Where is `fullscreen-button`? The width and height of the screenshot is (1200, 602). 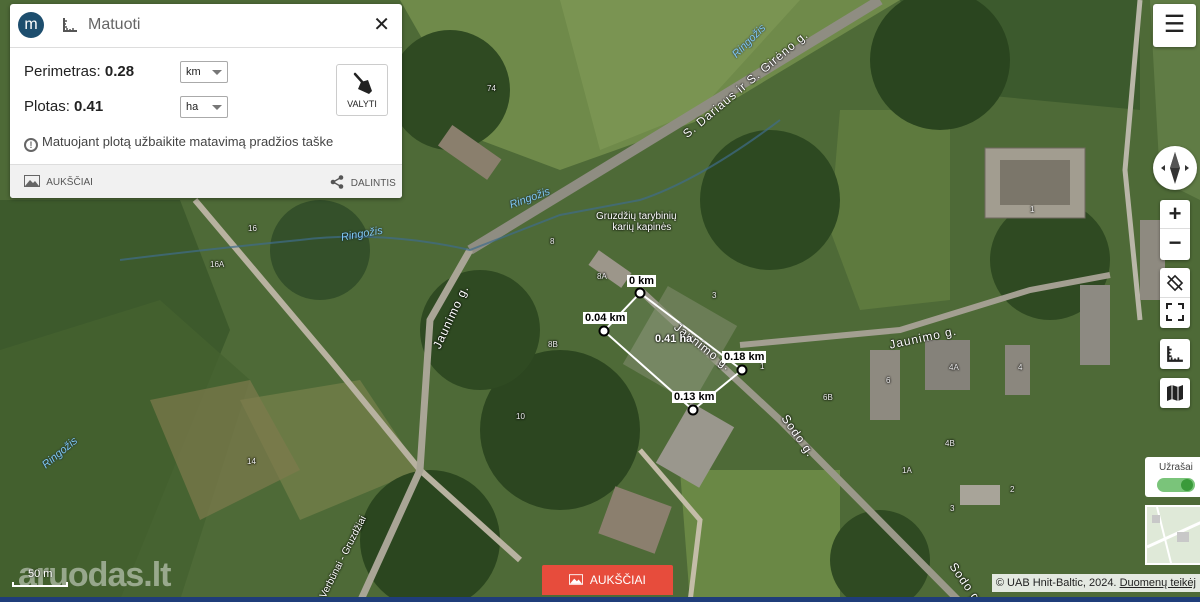 fullscreen-button is located at coordinates (1175, 312).